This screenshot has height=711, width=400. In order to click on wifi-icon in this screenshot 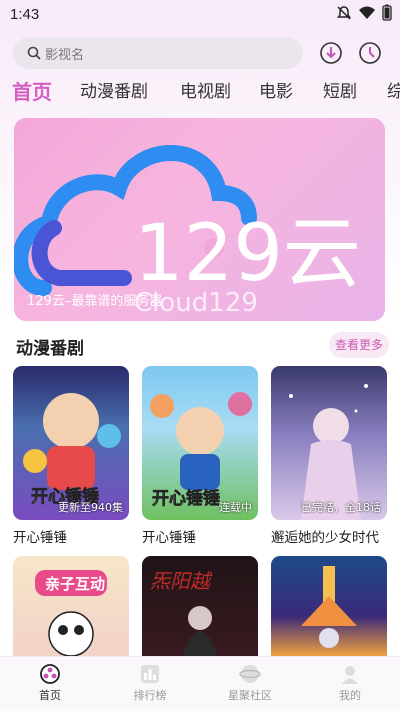, I will do `click(367, 12)`.